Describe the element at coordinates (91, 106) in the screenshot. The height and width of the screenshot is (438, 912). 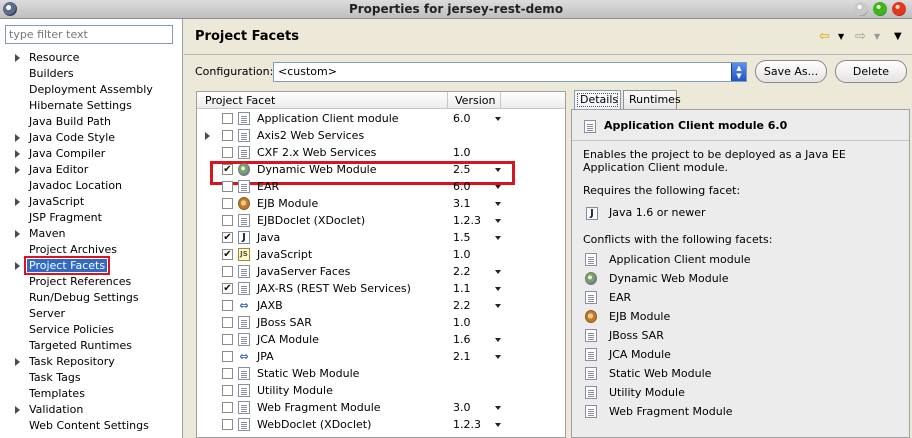
I see `sidebar-item-hibernate-settings: Hibernate Settings` at that location.